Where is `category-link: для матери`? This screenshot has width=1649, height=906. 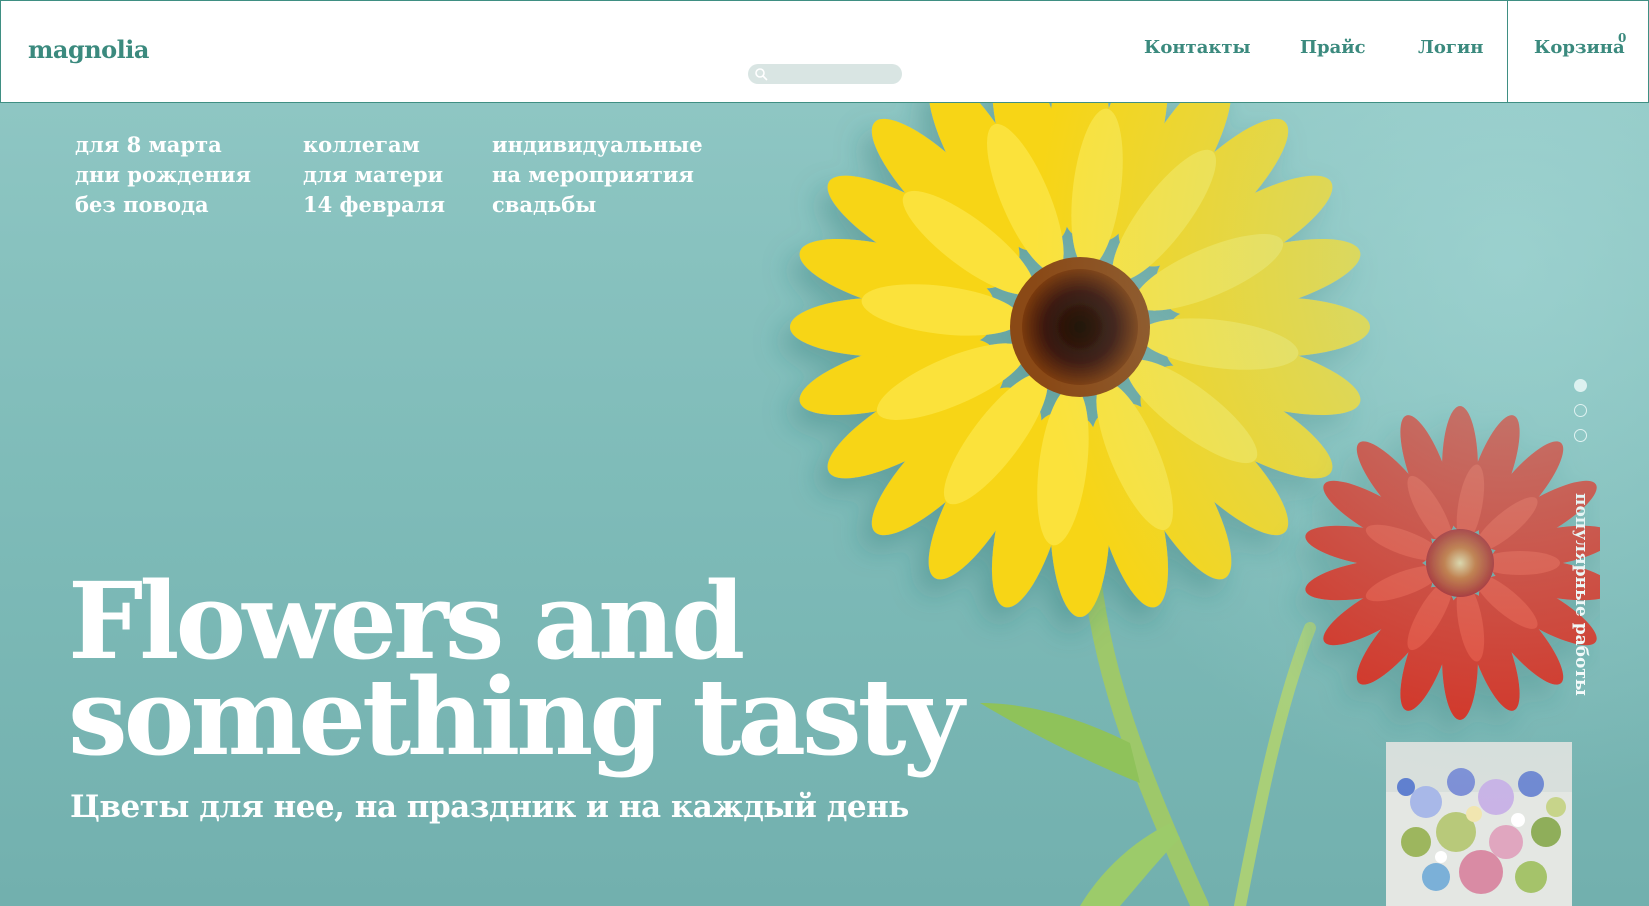 category-link: для матери is located at coordinates (397, 175).